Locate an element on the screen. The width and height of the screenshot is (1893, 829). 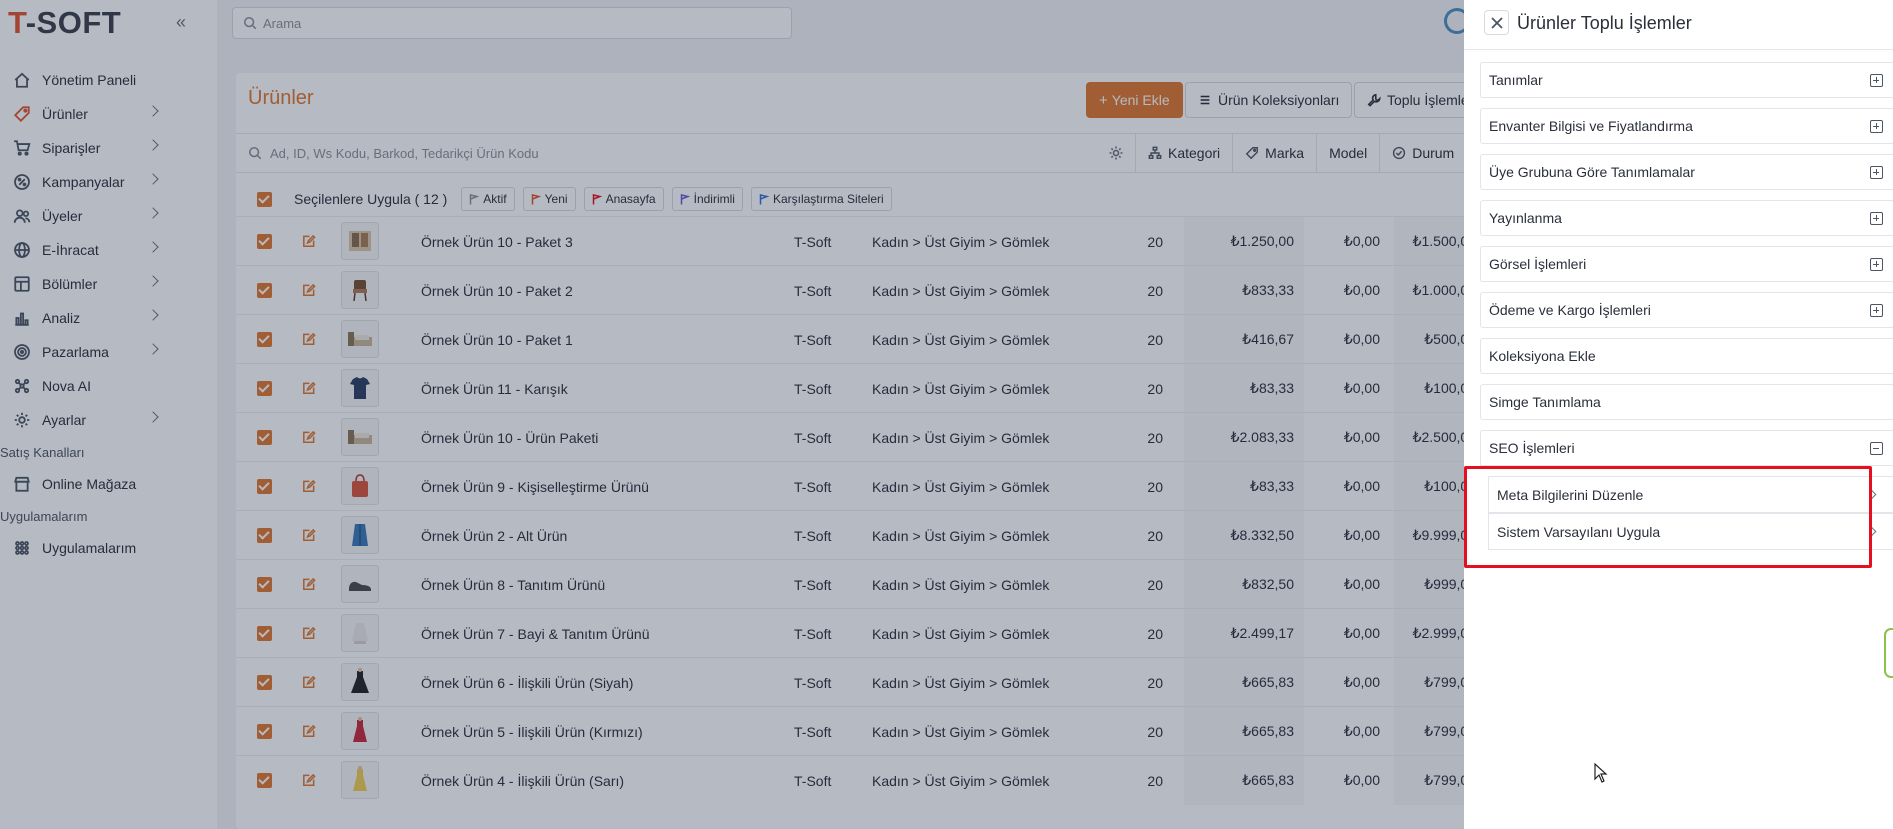
toast-edge is located at coordinates (1888, 653).